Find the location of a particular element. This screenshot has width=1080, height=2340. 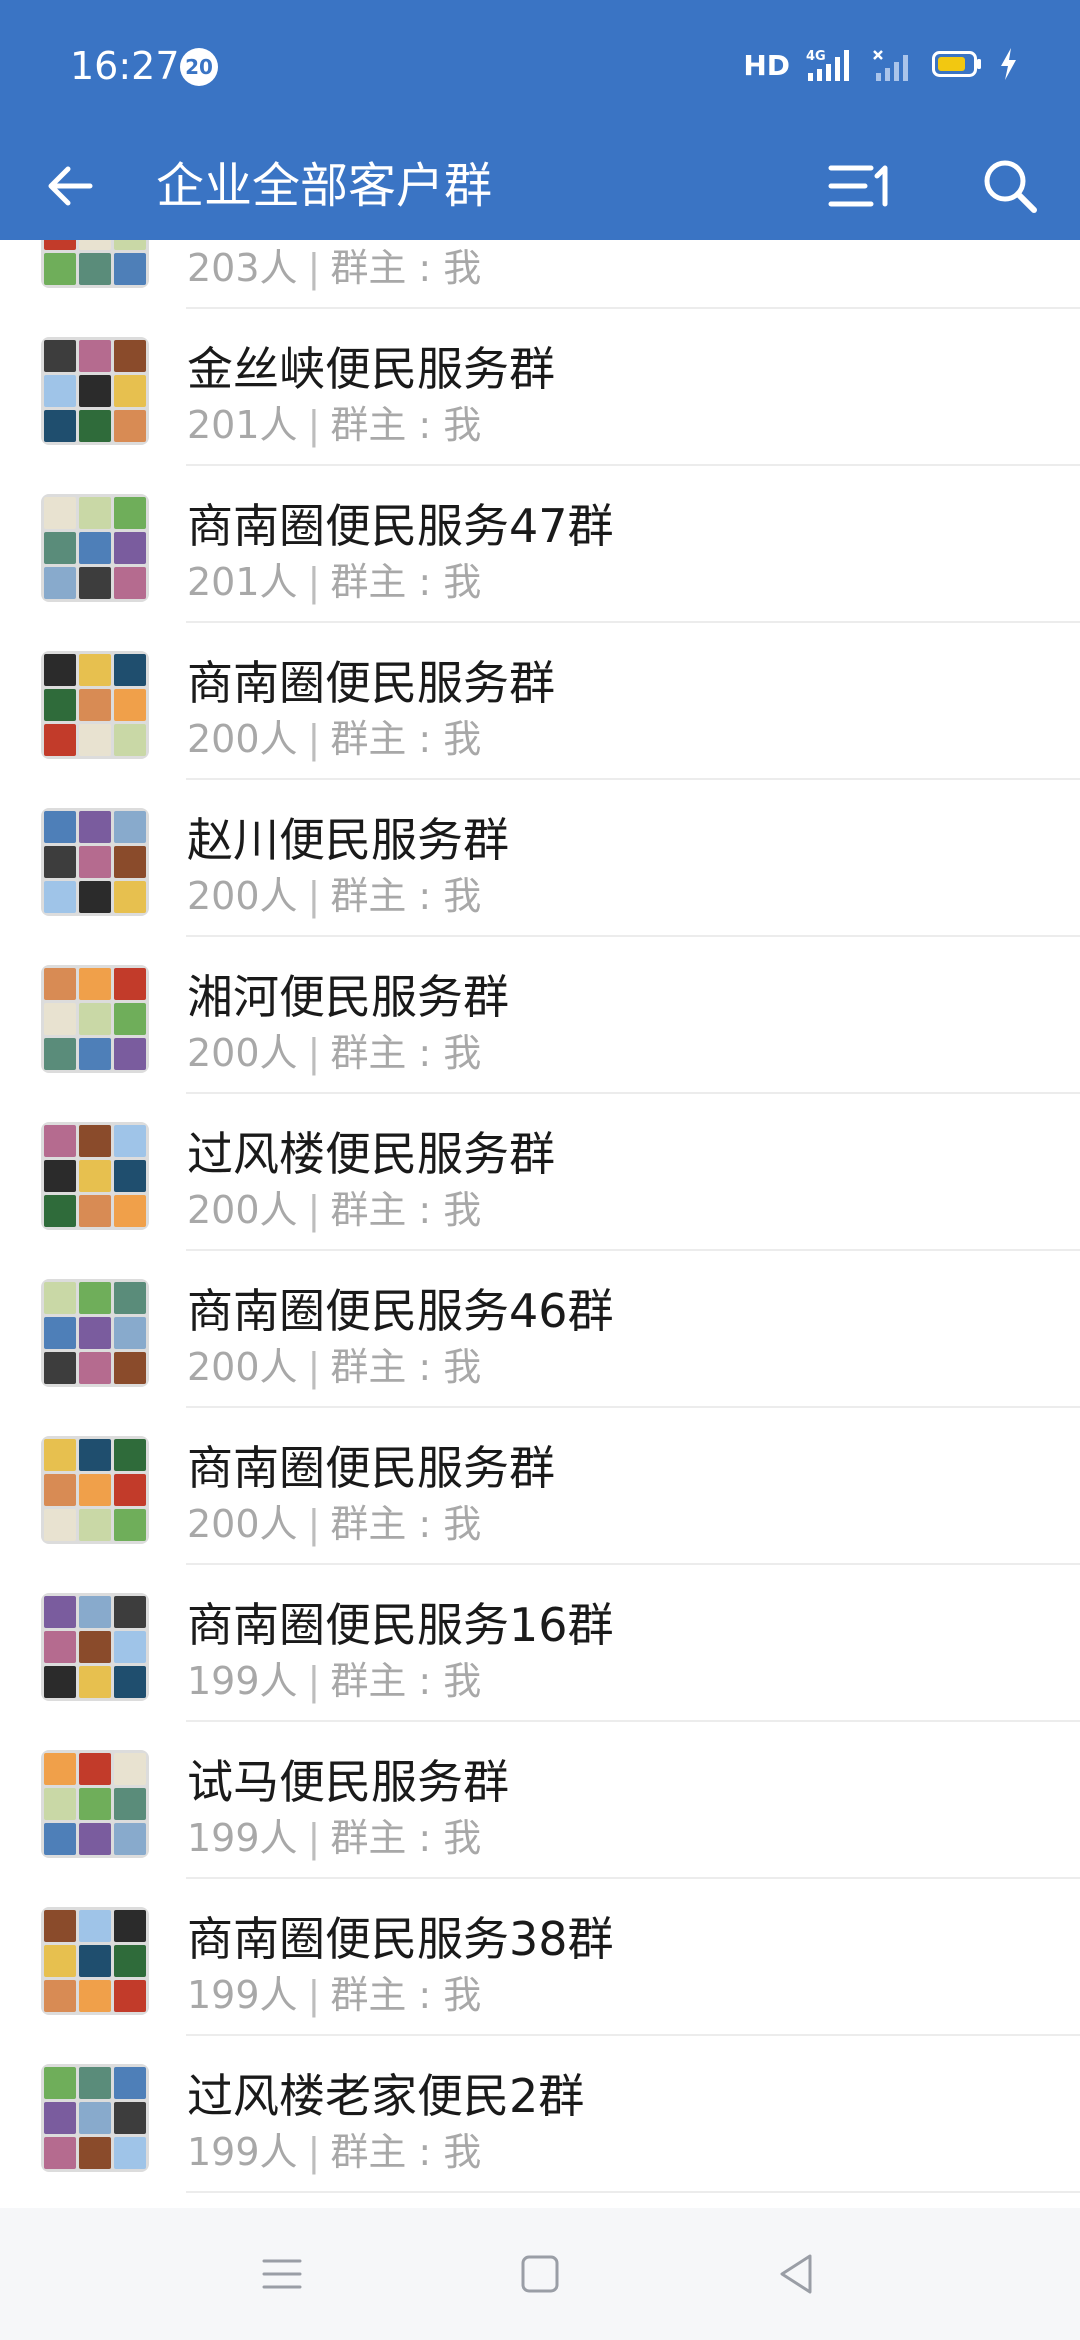

group-row: 商南圈便民服务46群 200人 | 群主 : 我 is located at coordinates (540, 1329).